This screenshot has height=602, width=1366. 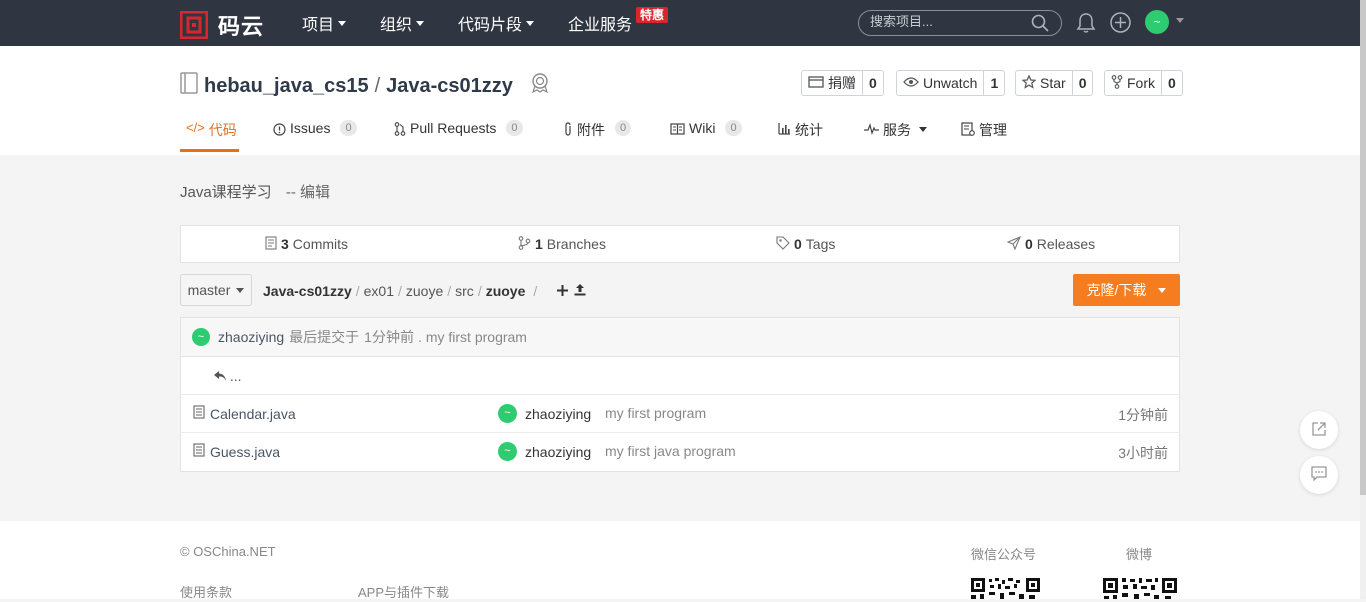 I want to click on file-name: Guess.java, so click(x=245, y=451).